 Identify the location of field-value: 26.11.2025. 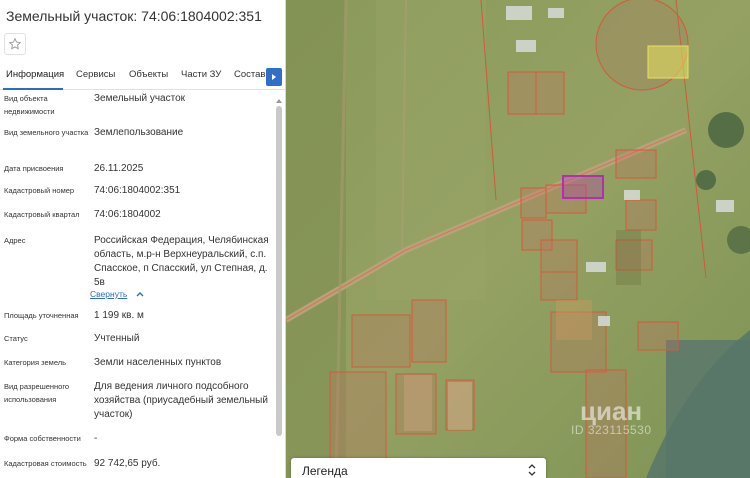
(119, 168).